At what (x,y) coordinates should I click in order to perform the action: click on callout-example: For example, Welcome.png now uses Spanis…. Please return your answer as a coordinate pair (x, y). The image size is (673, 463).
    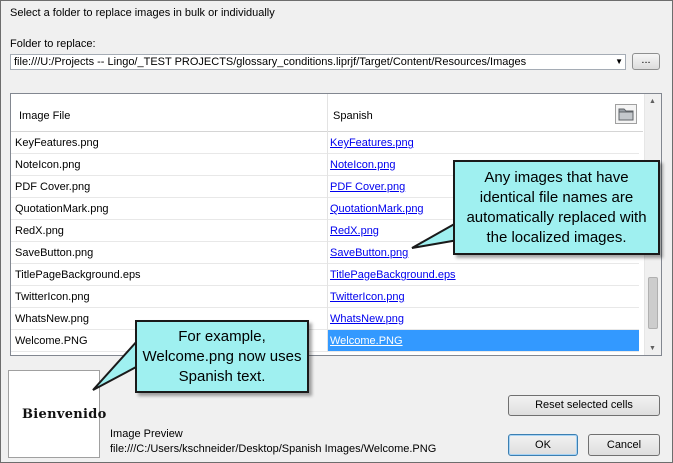
    Looking at the image, I should click on (222, 356).